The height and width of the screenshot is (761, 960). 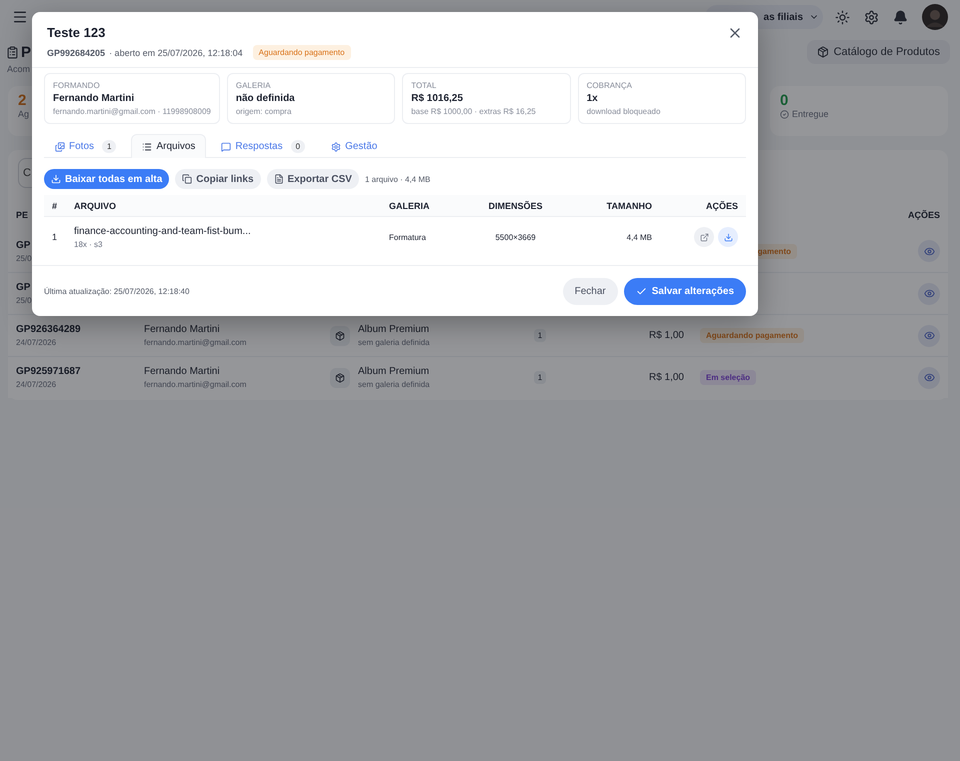 What do you see at coordinates (900, 17) in the screenshot?
I see `bell-icon` at bounding box center [900, 17].